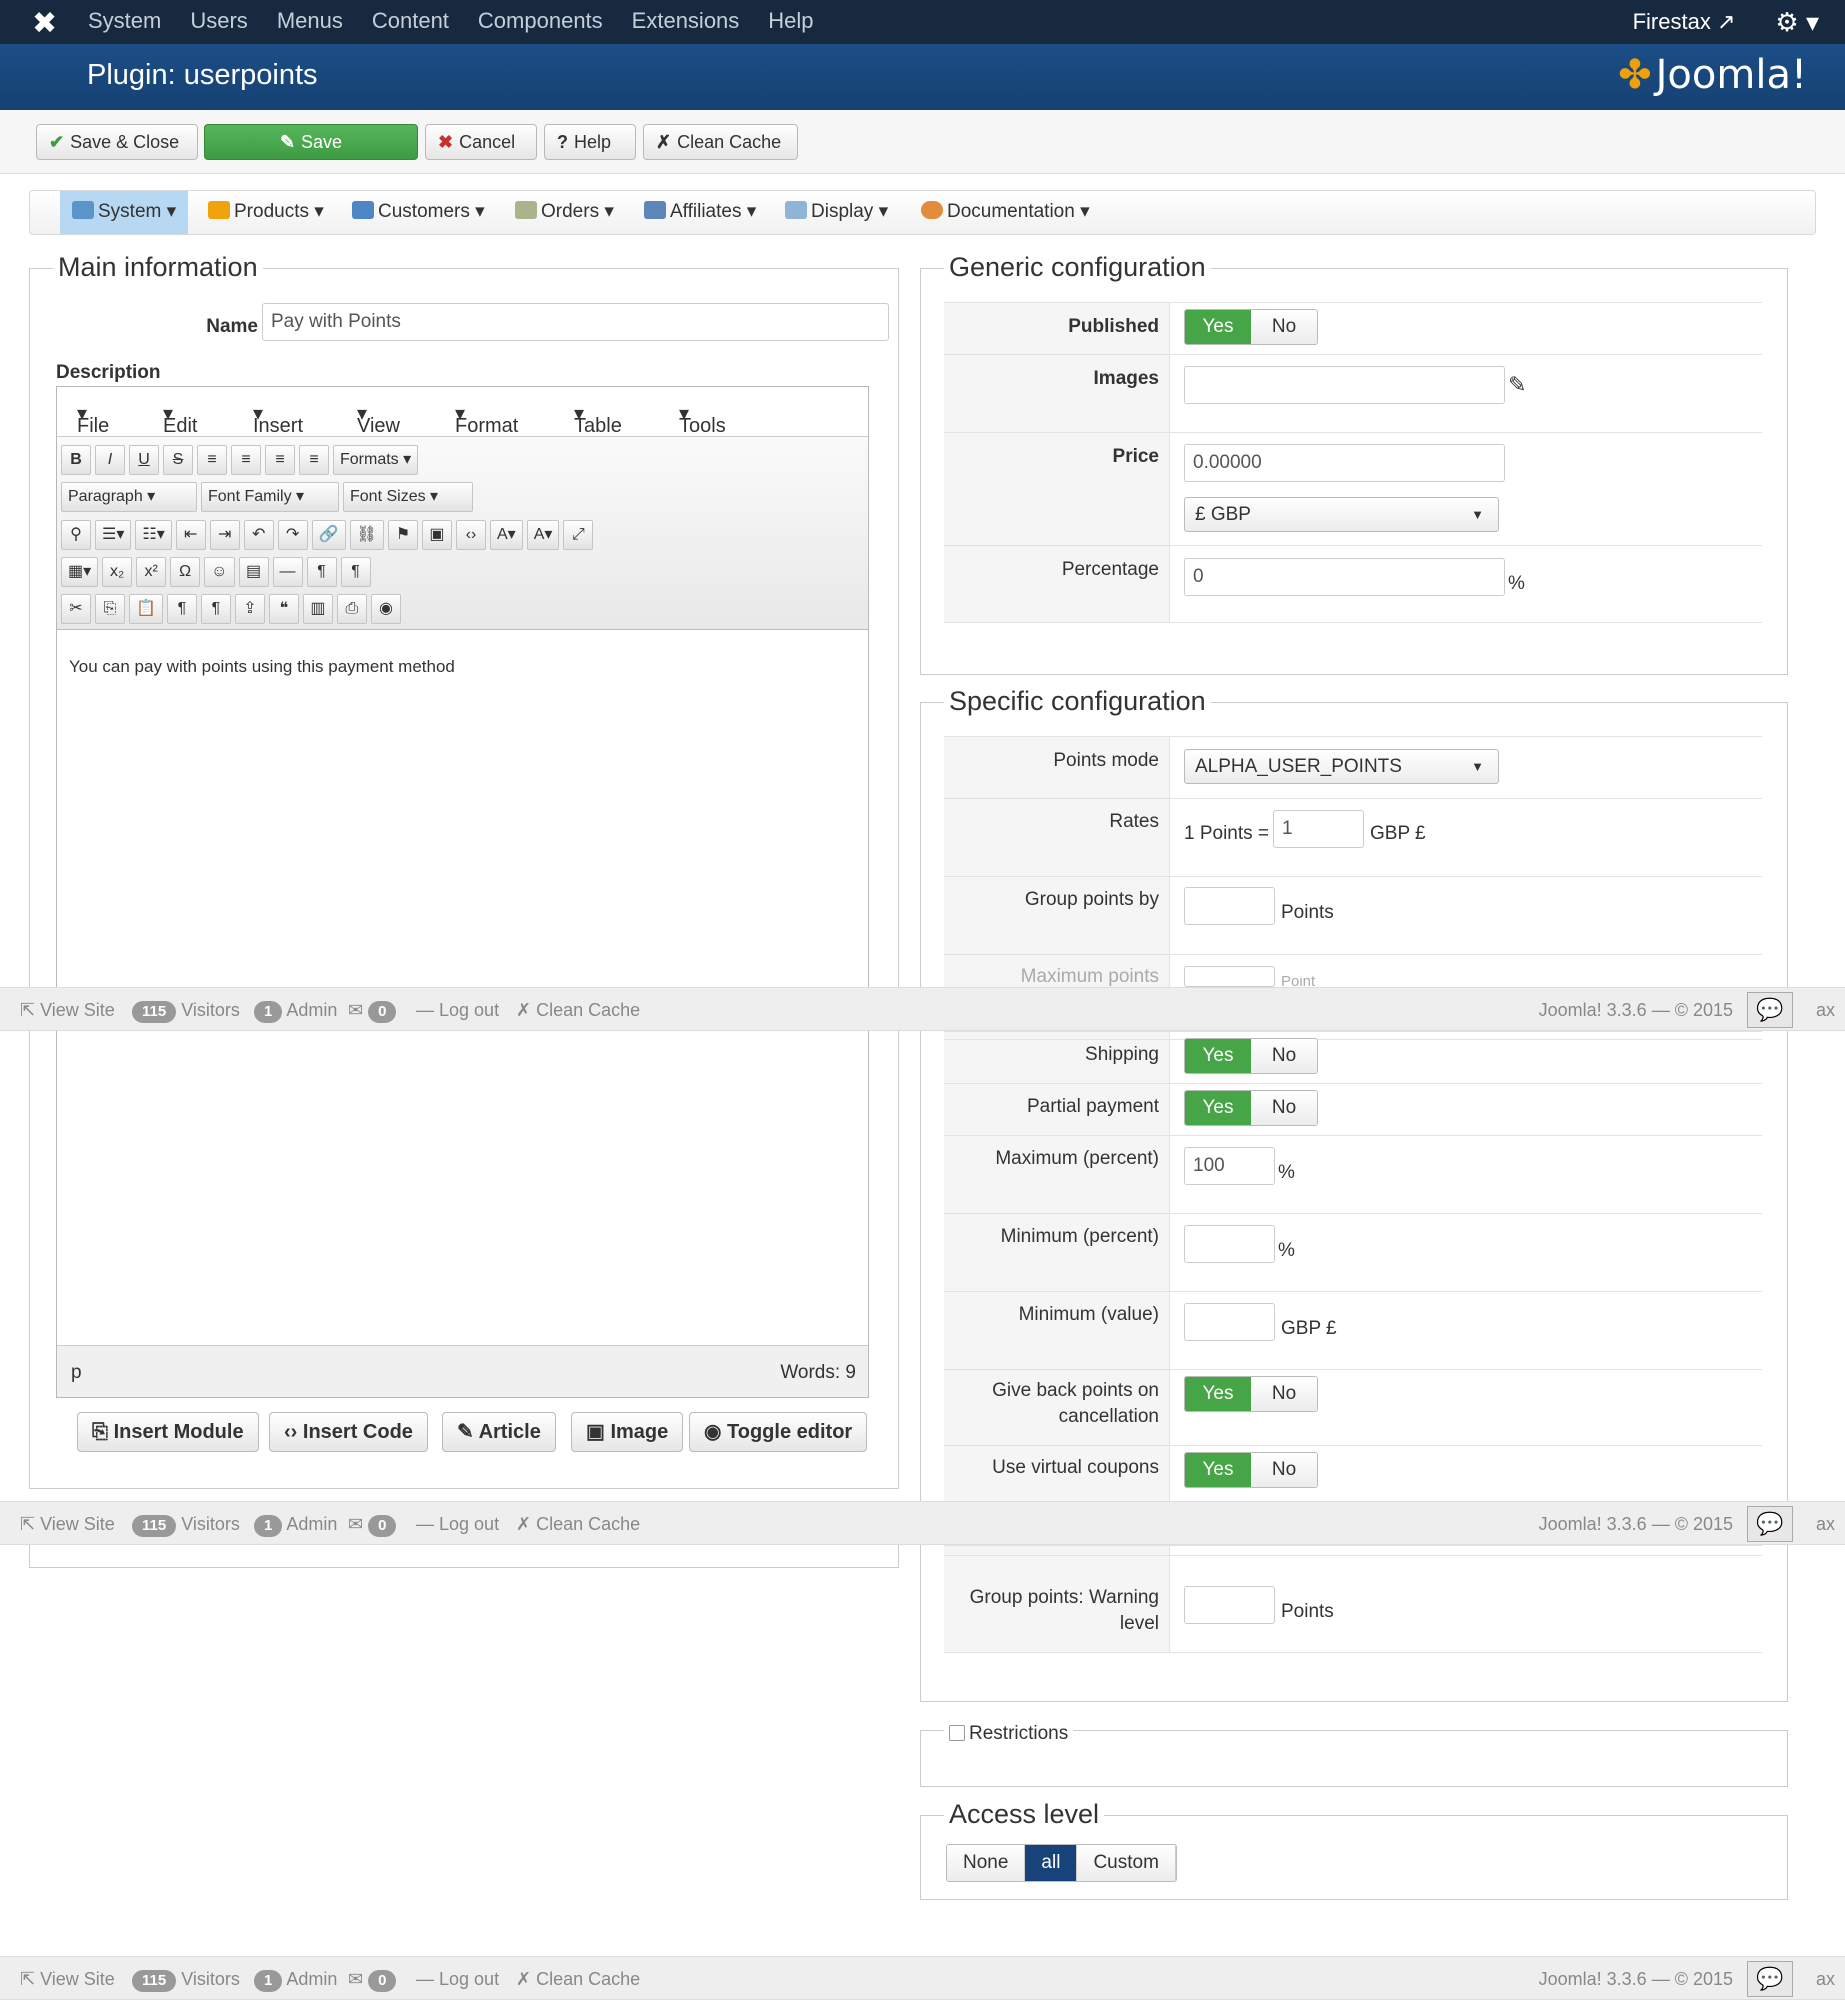 The image size is (1845, 2000). I want to click on menu-users: Users, so click(218, 22).